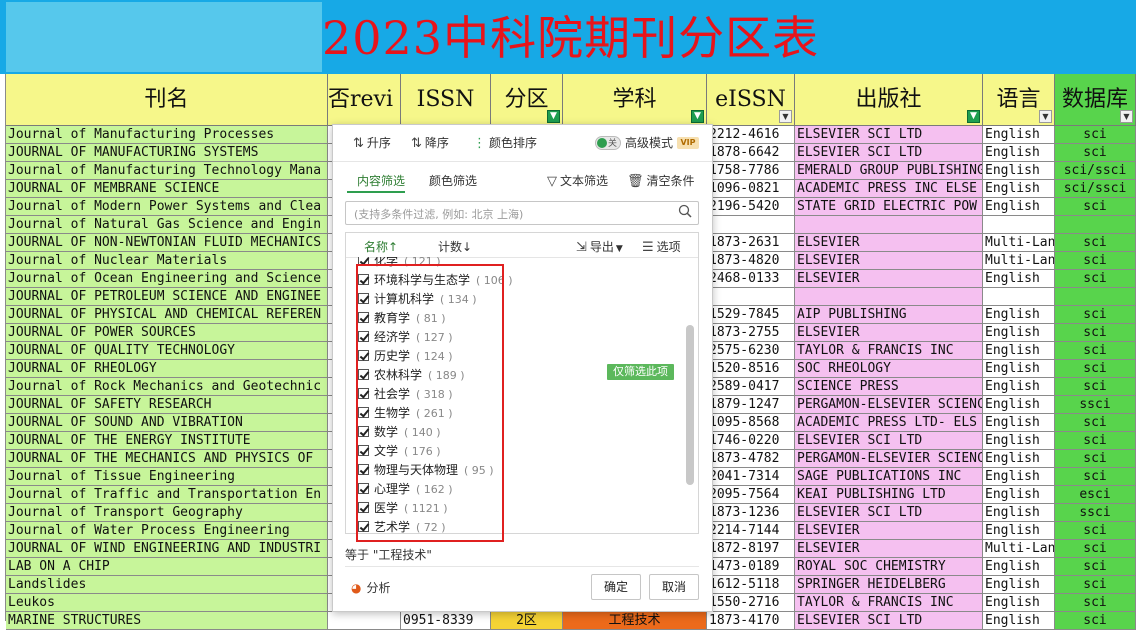 Image resolution: width=1136 pixels, height=630 pixels. What do you see at coordinates (685, 211) in the screenshot?
I see `search-icon` at bounding box center [685, 211].